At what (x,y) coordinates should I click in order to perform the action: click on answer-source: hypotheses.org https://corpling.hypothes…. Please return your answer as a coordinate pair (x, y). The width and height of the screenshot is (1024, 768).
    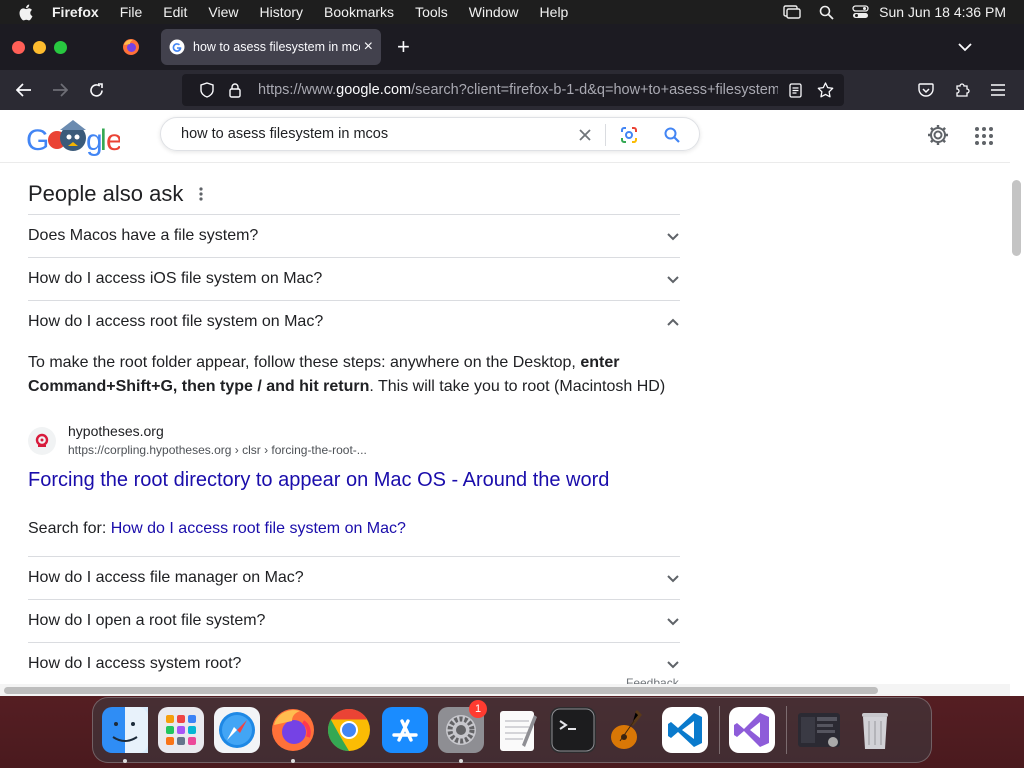
    Looking at the image, I should click on (354, 440).